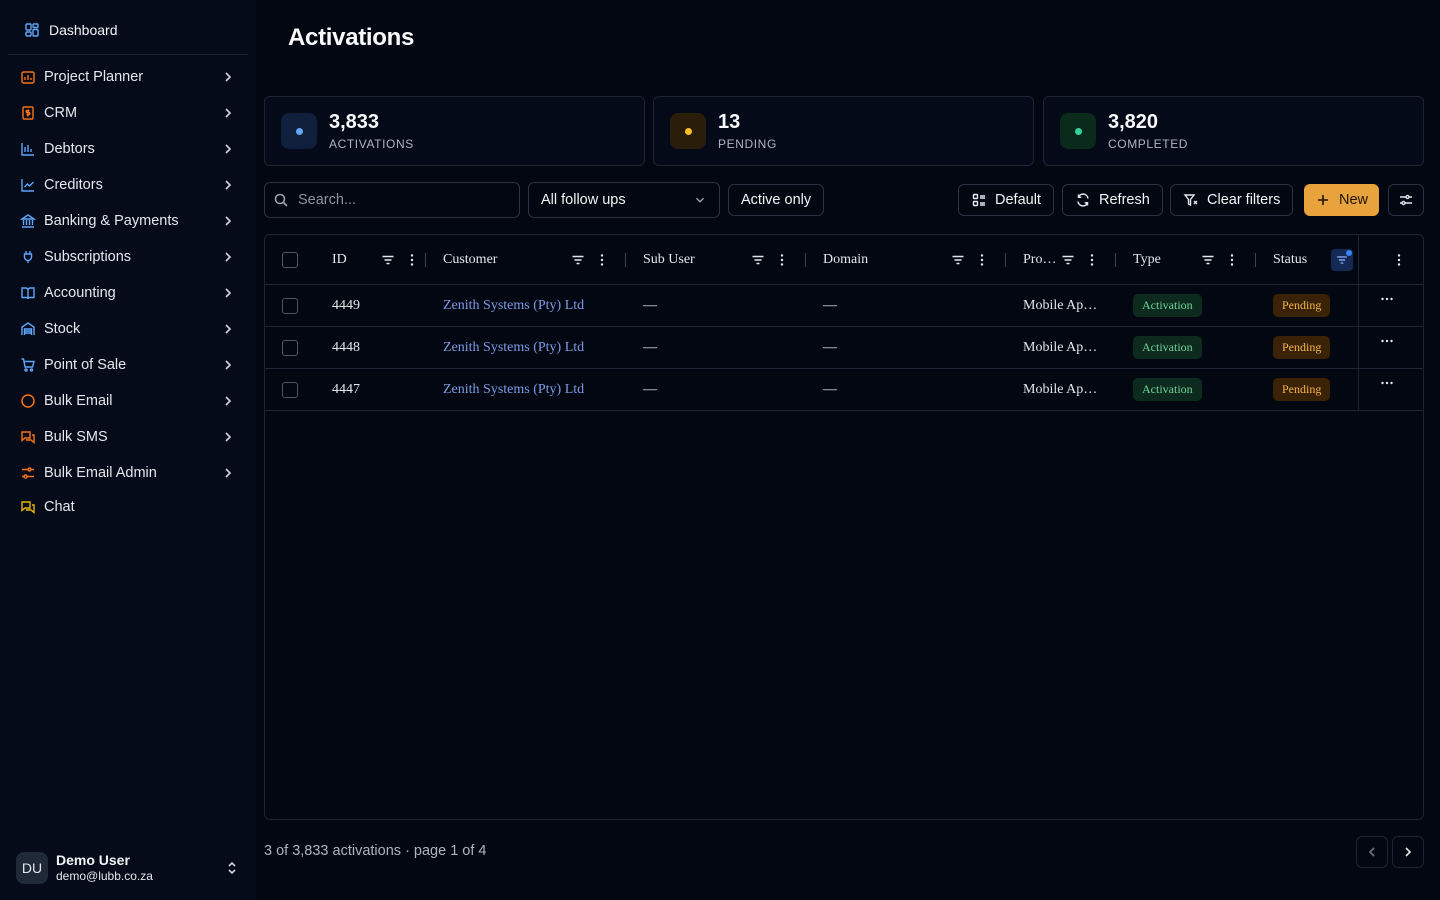  What do you see at coordinates (398, 200) in the screenshot?
I see `search-input` at bounding box center [398, 200].